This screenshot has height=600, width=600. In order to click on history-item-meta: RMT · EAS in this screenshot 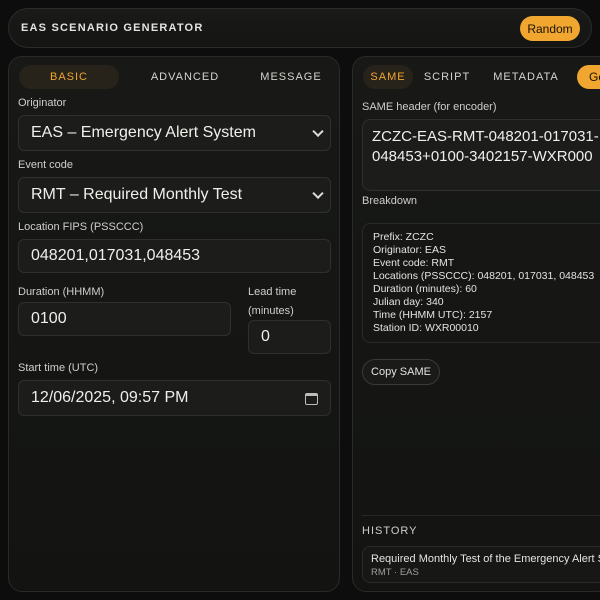, I will do `click(395, 572)`.